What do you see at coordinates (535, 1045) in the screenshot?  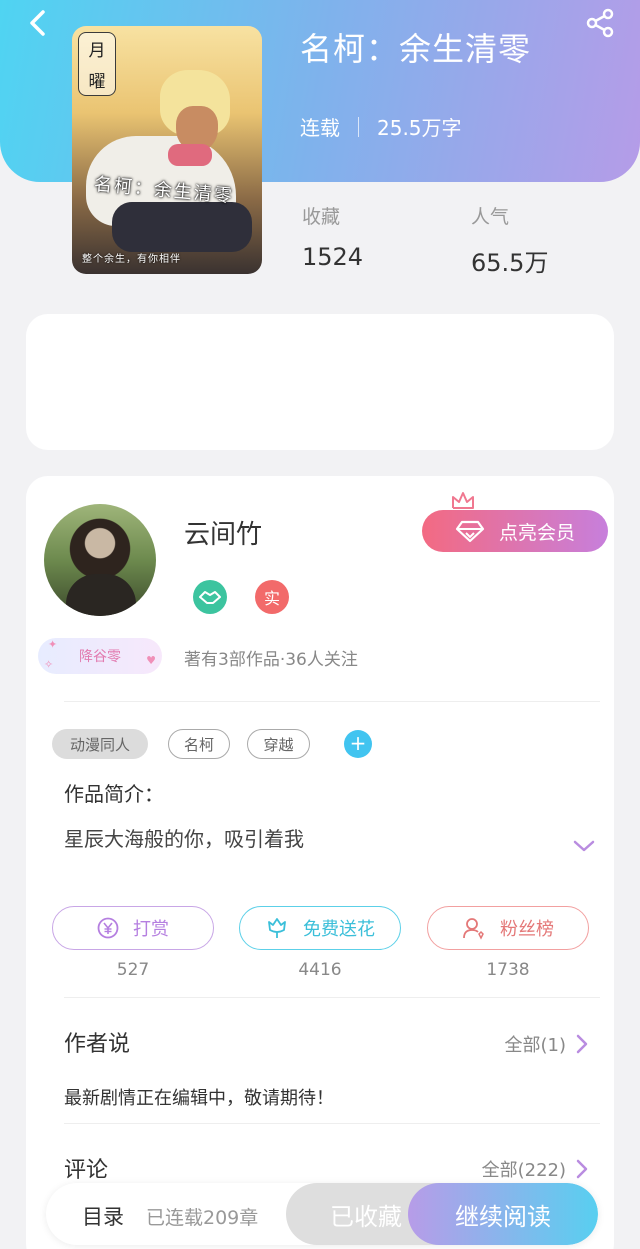 I see `author-says-more-label: 全部(1)` at bounding box center [535, 1045].